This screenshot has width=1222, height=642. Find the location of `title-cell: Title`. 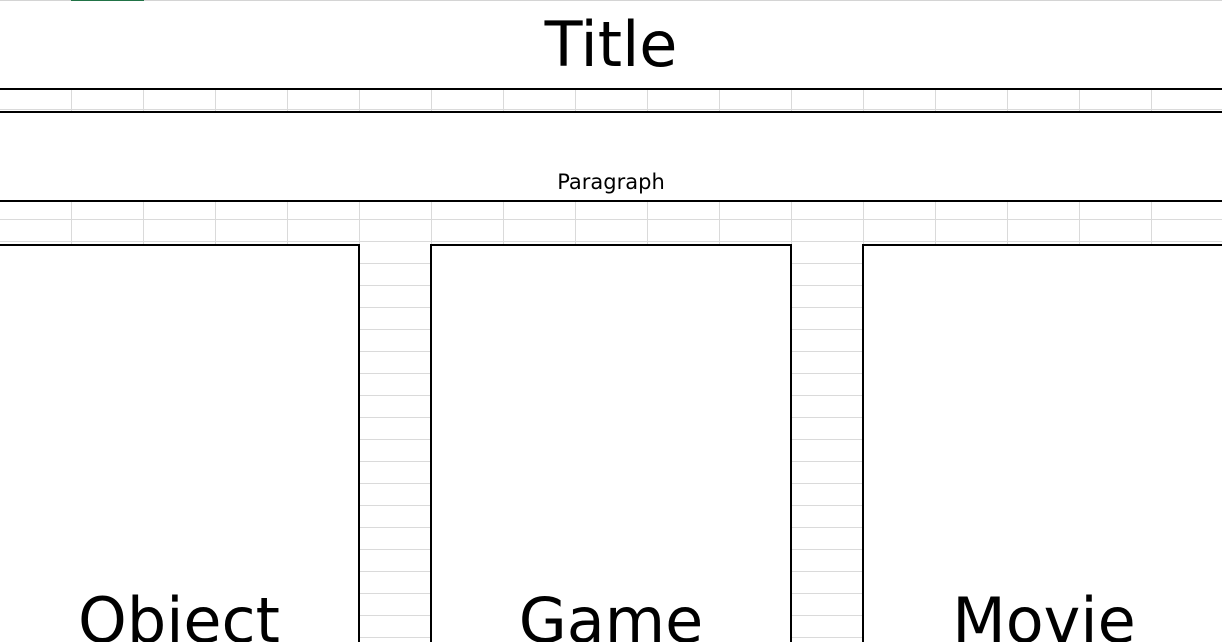

title-cell: Title is located at coordinates (611, 45).